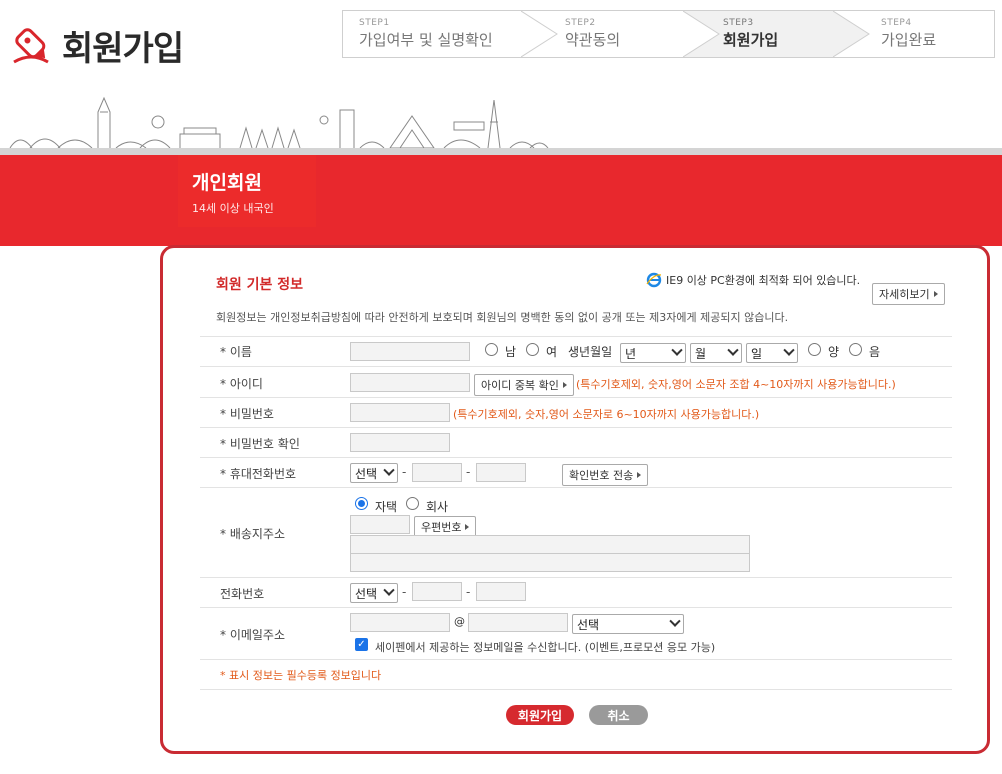  I want to click on gender-male-radio, so click(491, 349).